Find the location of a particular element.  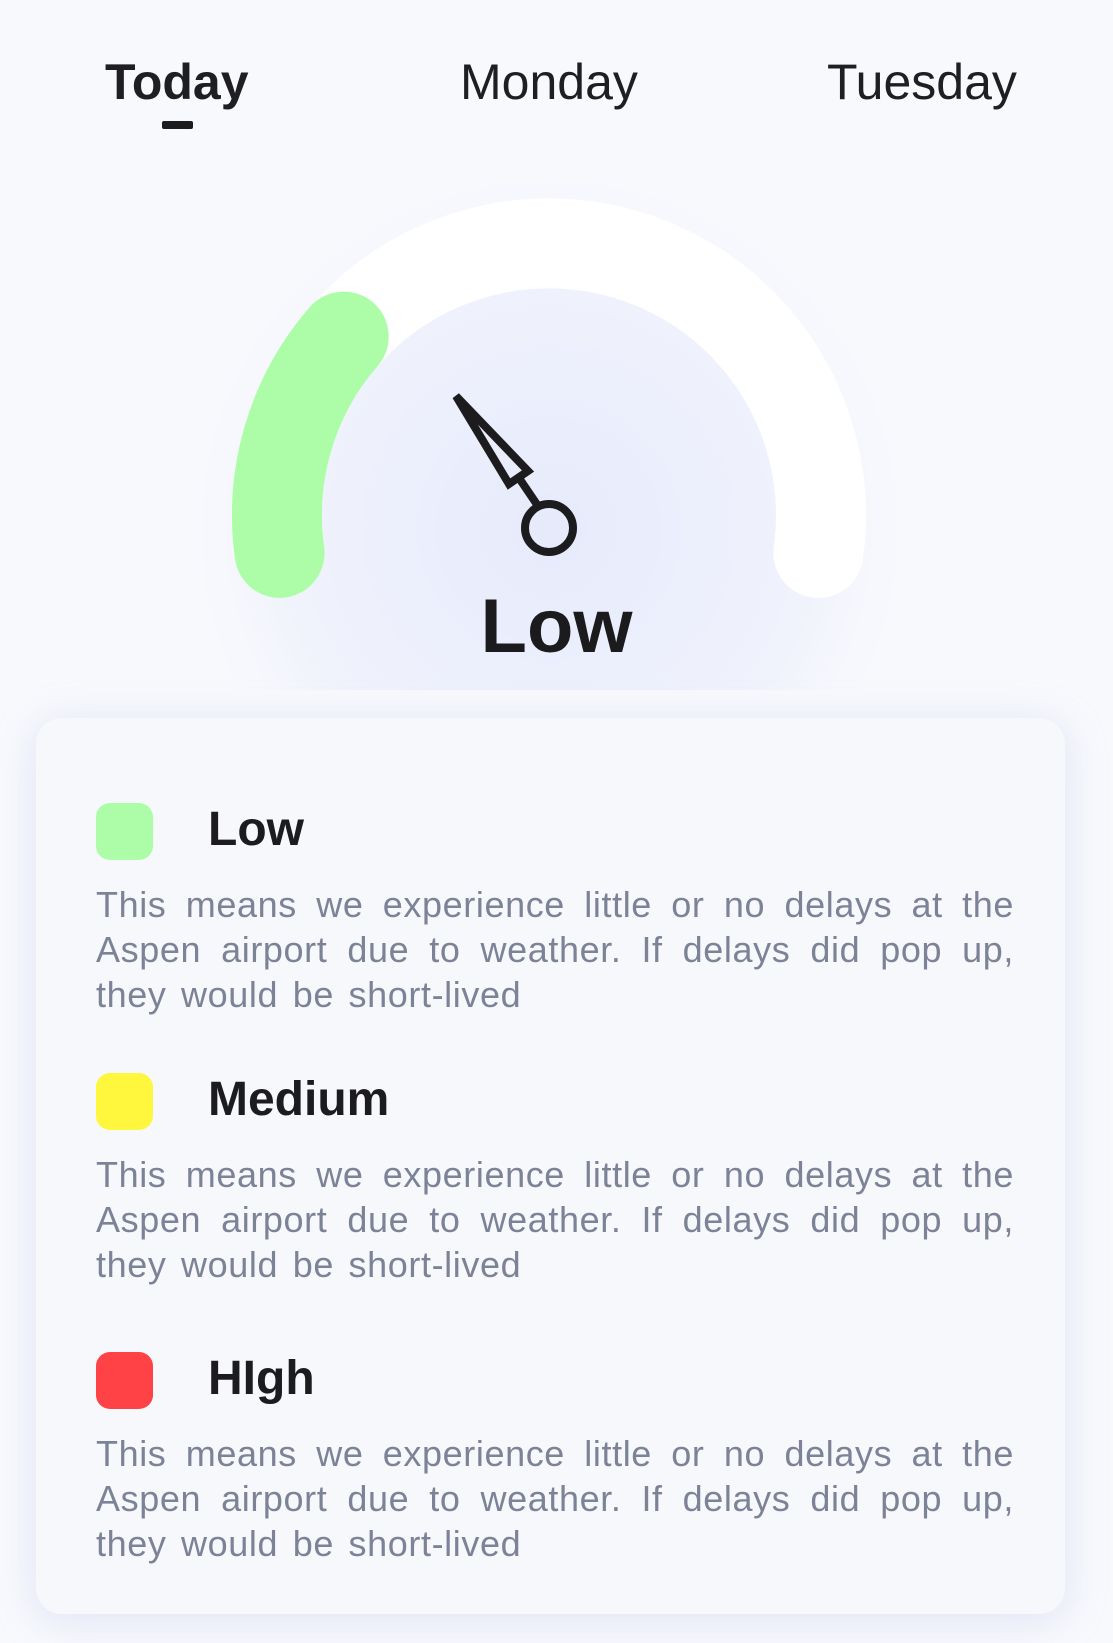

legend-title-low: Low is located at coordinates (256, 829).